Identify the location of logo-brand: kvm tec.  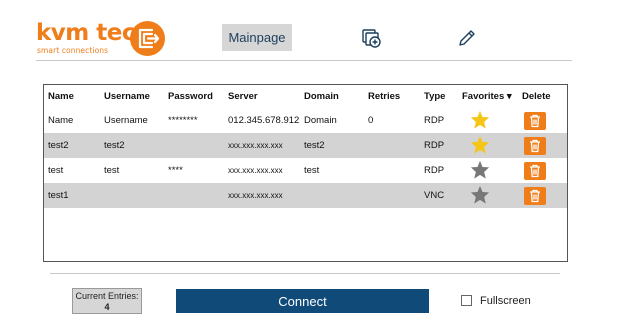
(86, 33).